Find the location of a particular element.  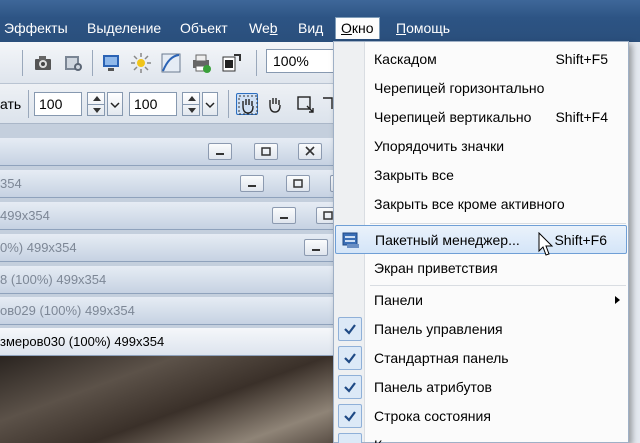

menu-item-attributes-panel: Панель атрибутов is located at coordinates (481, 387).